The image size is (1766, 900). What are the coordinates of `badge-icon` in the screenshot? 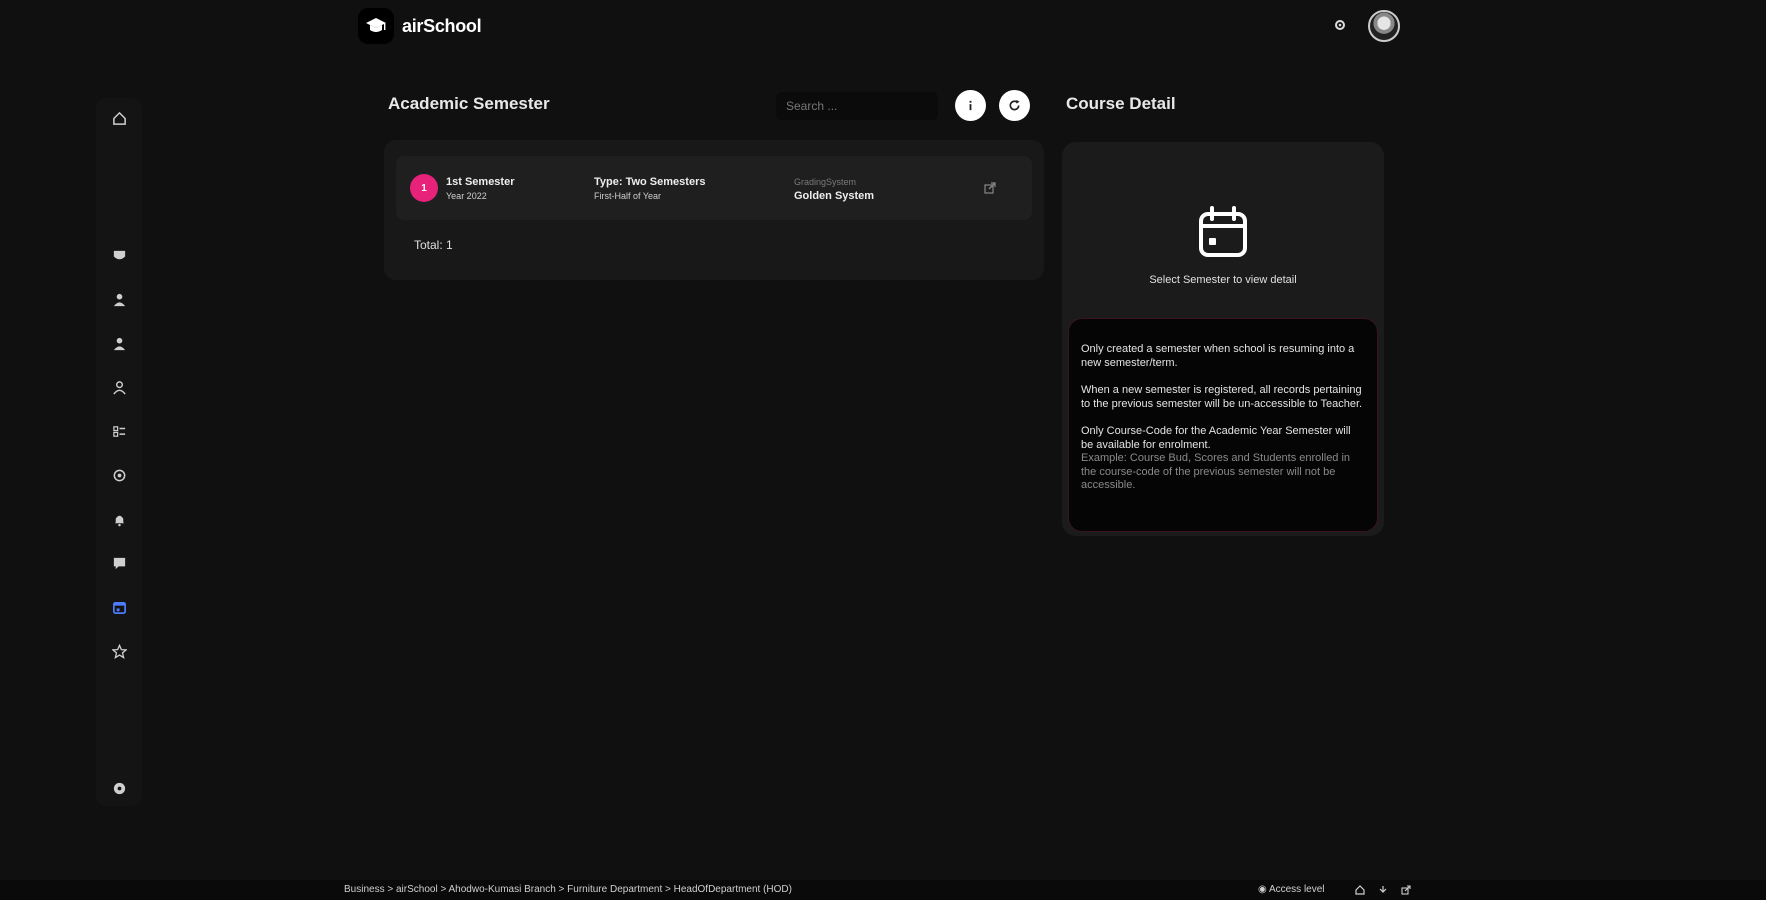 It's located at (119, 475).